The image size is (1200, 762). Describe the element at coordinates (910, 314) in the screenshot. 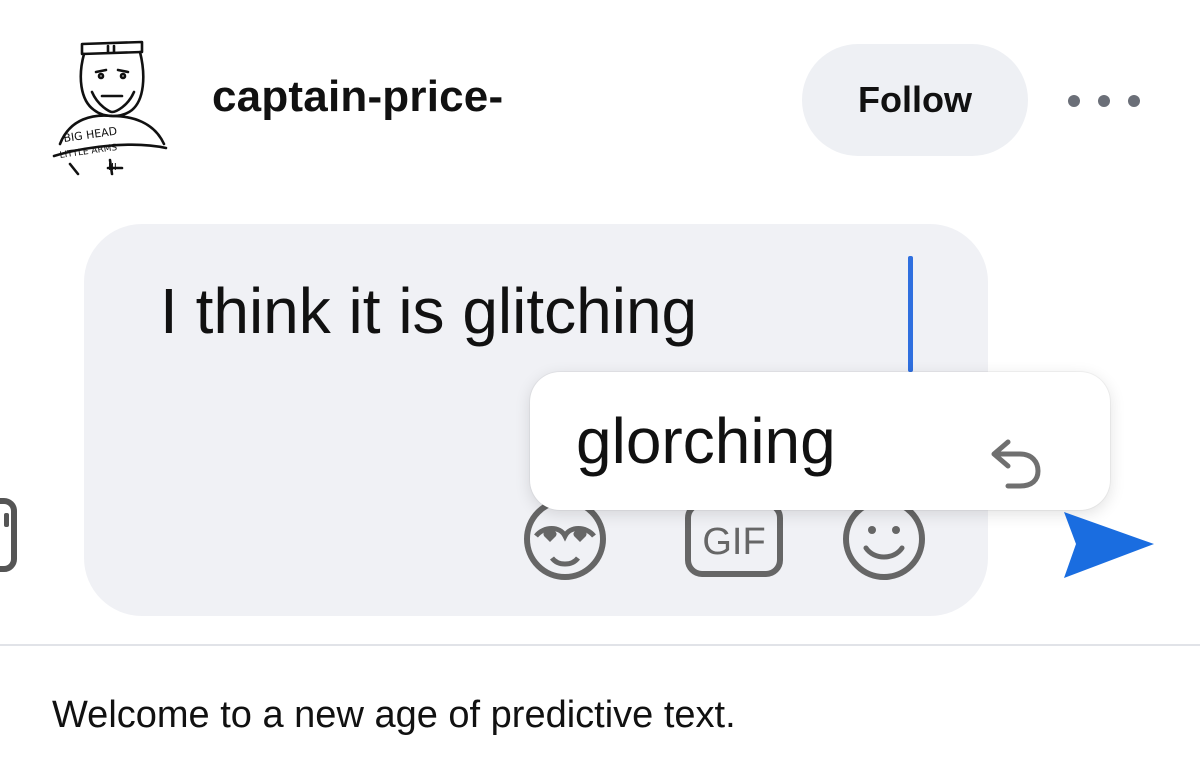

I see `text-cursor` at that location.